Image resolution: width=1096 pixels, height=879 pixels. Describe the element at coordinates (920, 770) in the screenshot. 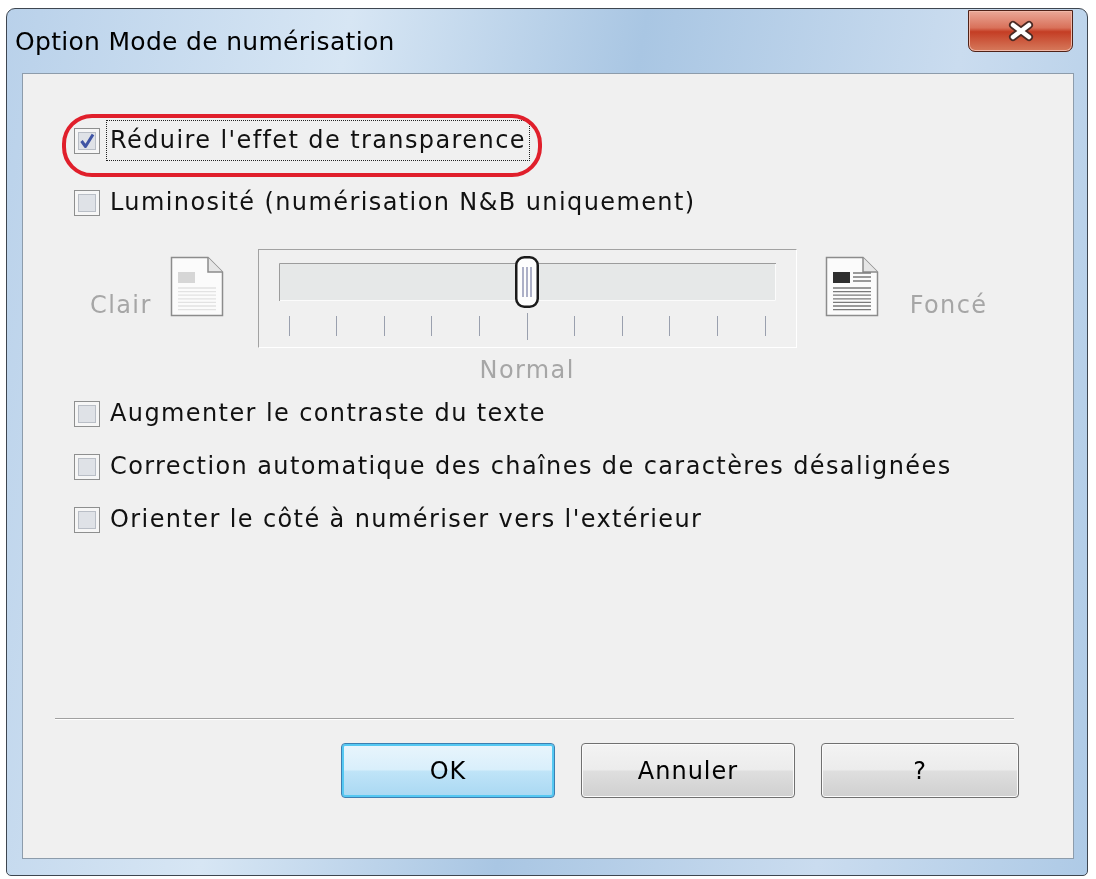

I see `dialog-button: ?` at that location.